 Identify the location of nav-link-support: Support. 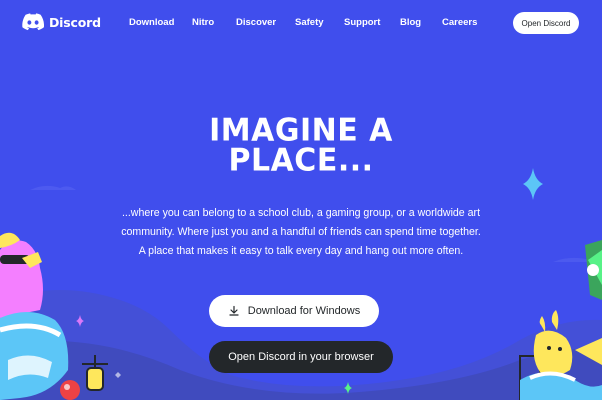
(362, 22).